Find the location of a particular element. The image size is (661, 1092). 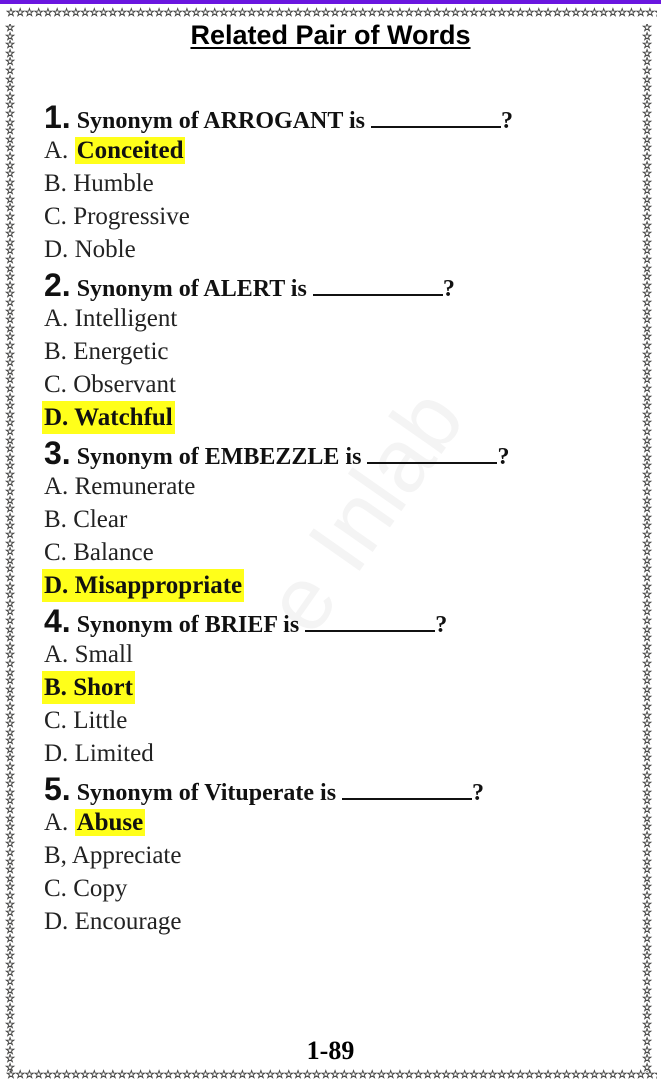

option-text: Short is located at coordinates (103, 687).